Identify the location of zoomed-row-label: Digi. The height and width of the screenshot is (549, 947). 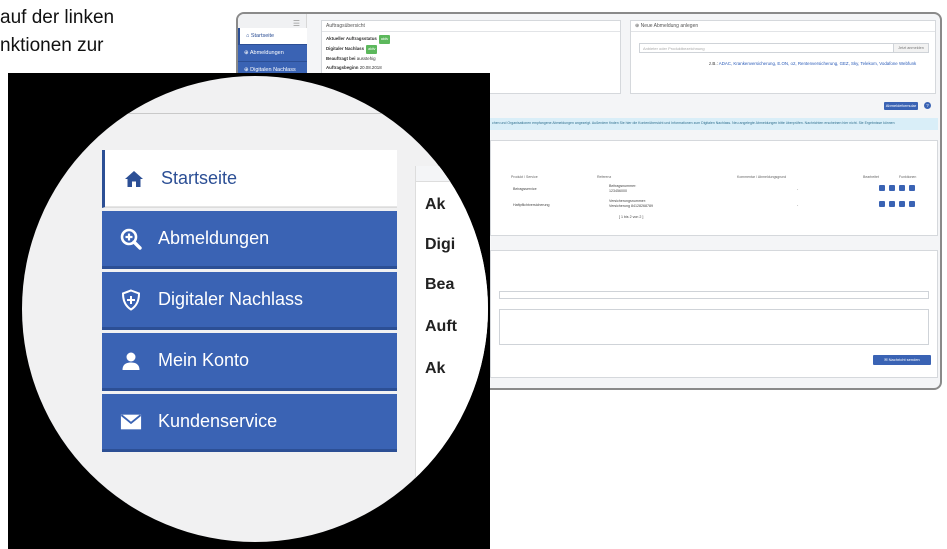
(440, 244).